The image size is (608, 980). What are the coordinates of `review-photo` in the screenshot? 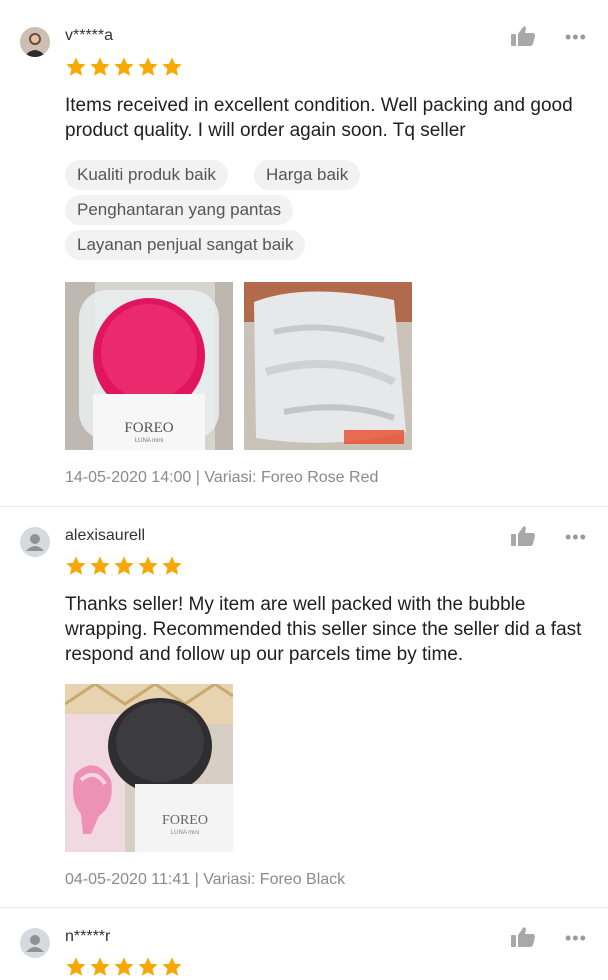 It's located at (328, 366).